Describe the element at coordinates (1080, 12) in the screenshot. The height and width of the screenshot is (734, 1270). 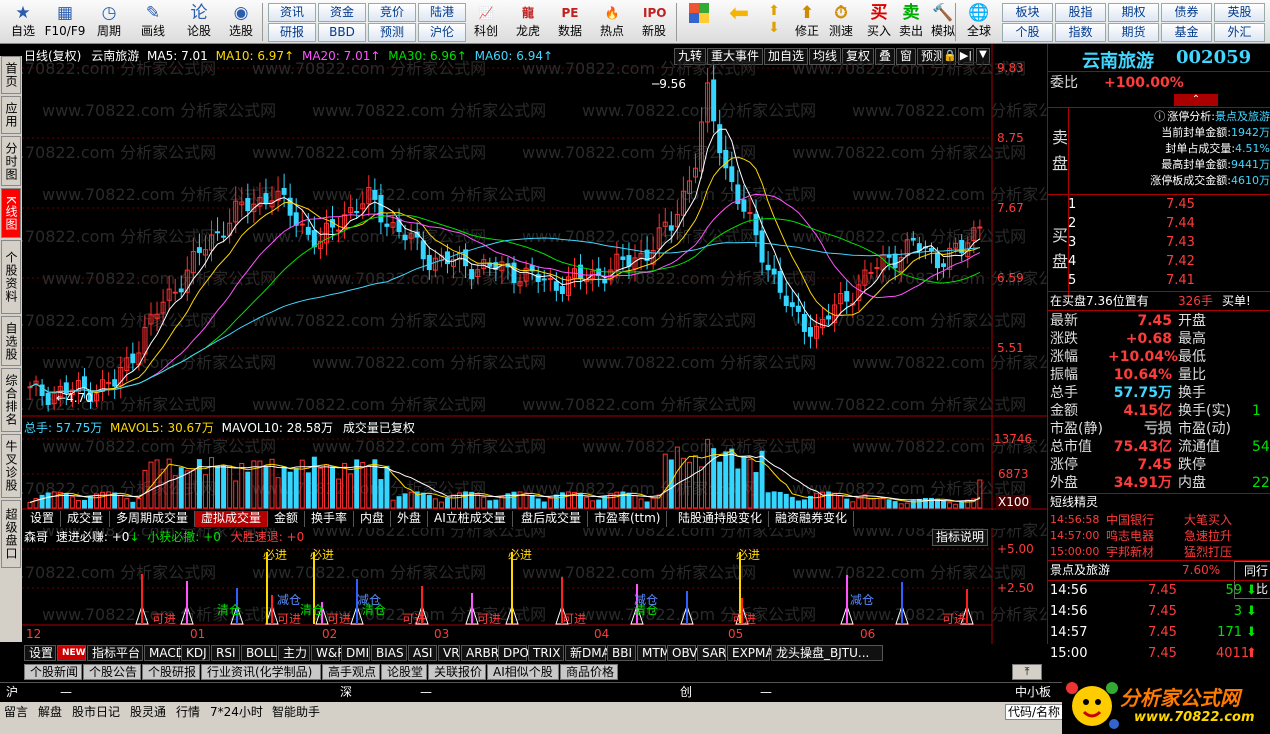
I see `toolbar-market-0-1: 股指` at that location.